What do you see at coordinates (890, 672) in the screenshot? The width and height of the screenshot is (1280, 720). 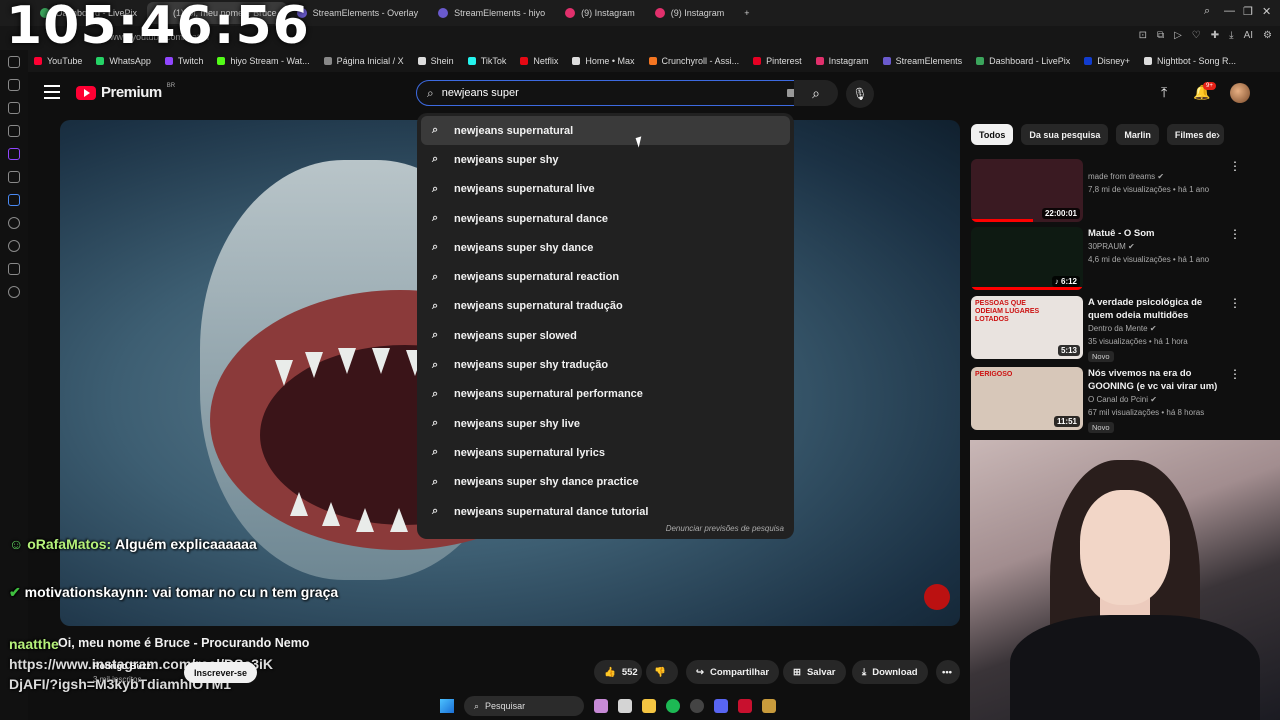 I see `download-button: ⤓ Download` at bounding box center [890, 672].